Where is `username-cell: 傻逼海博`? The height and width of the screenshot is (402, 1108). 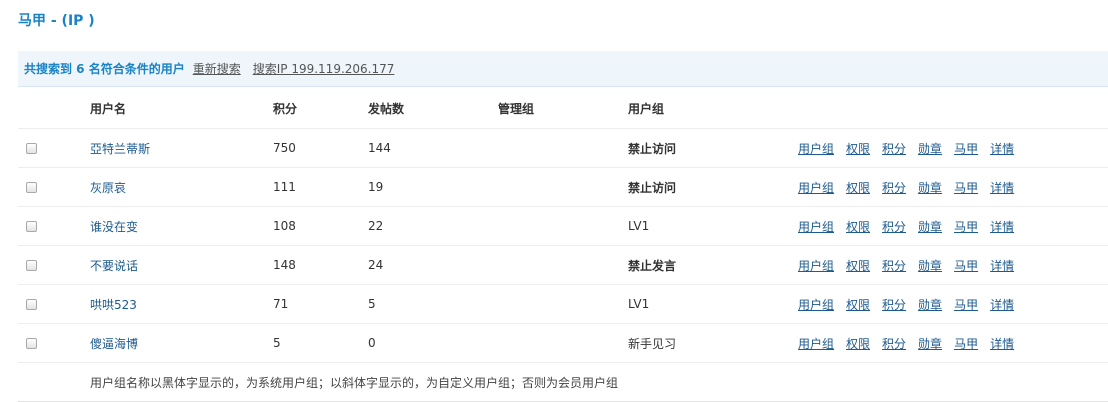
username-cell: 傻逼海博 is located at coordinates (114, 343).